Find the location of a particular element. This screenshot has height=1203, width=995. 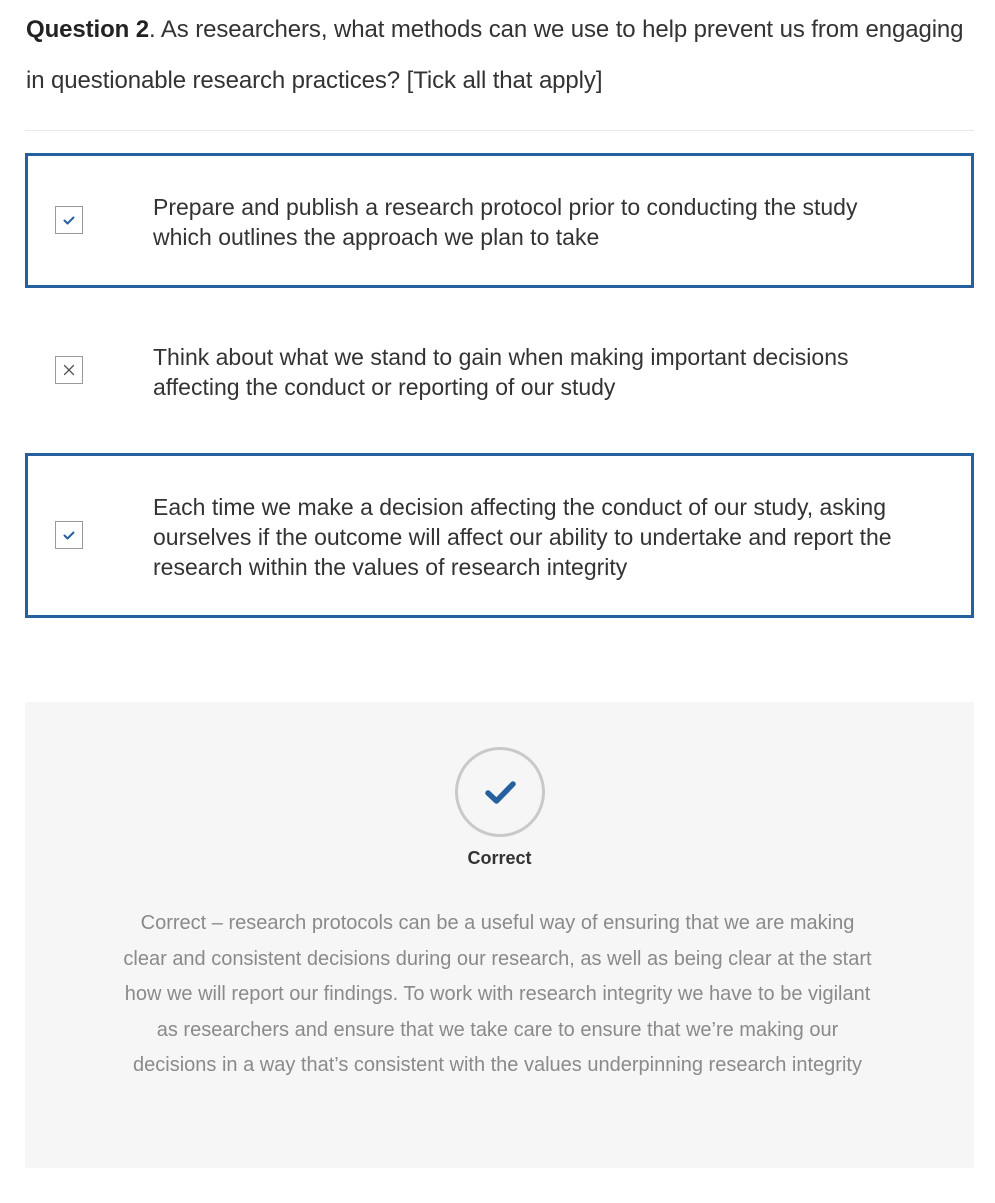

checkmark-icon is located at coordinates (500, 792).